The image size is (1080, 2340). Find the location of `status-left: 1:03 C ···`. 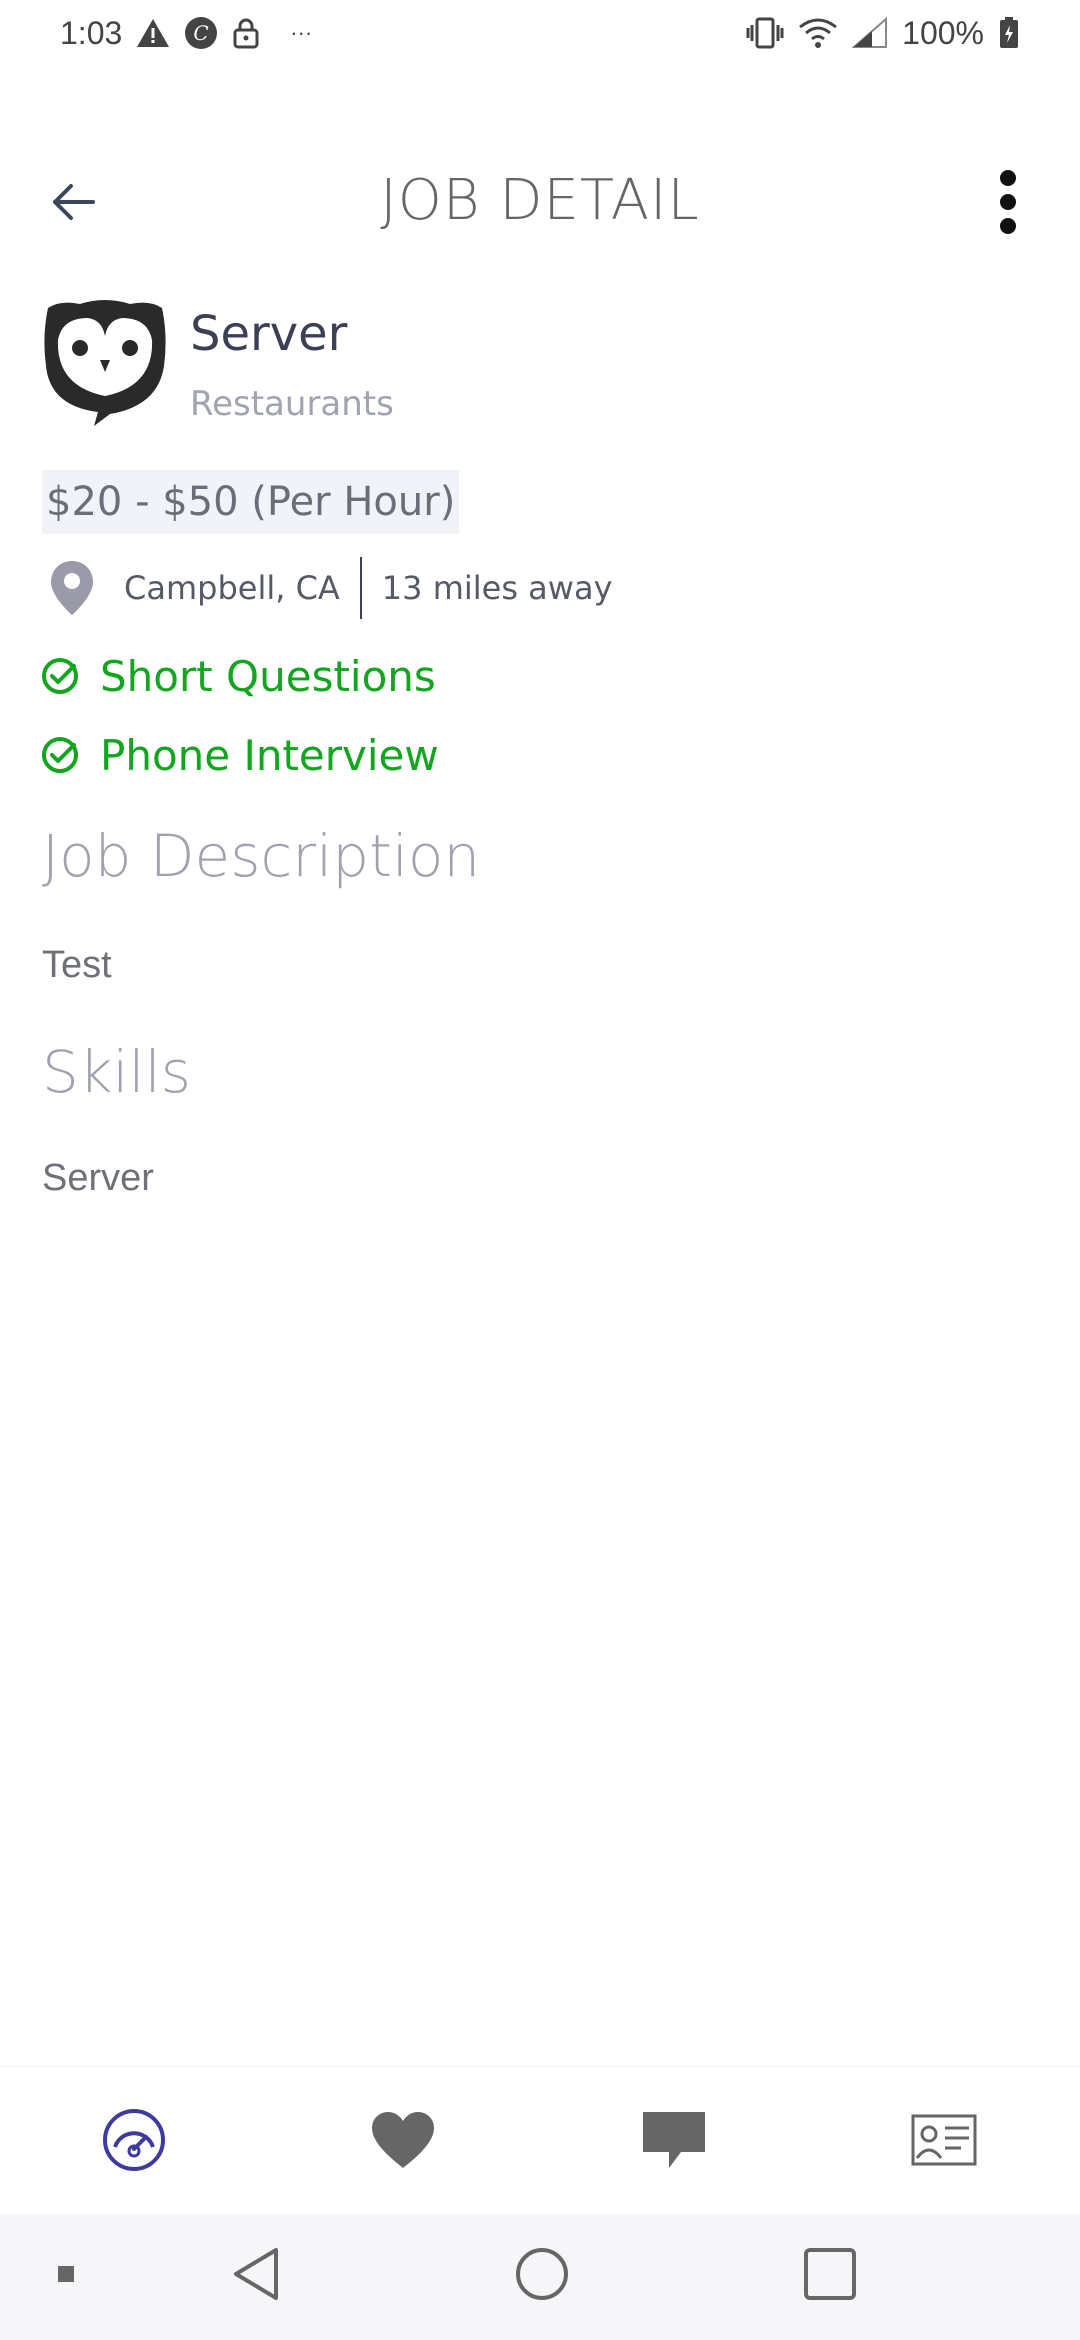

status-left: 1:03 C ··· is located at coordinates (186, 33).